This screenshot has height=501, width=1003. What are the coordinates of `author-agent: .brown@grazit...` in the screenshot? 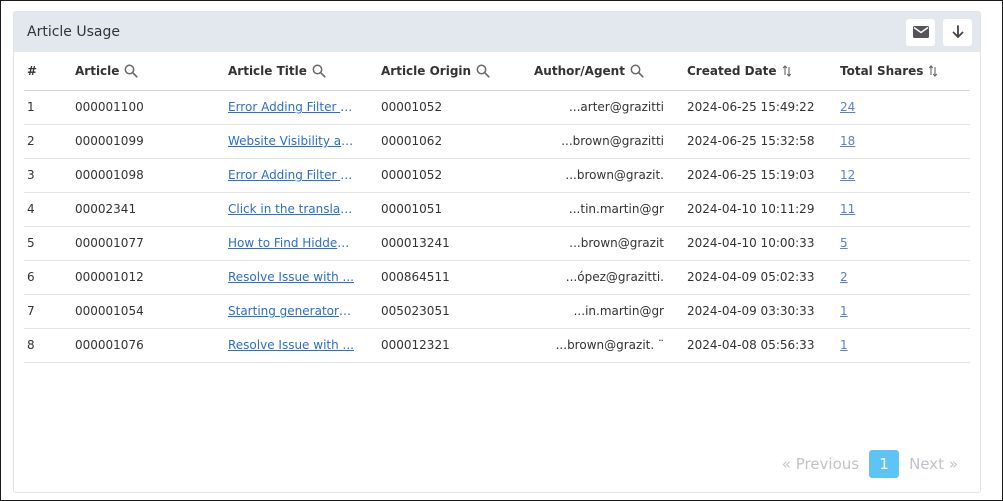 It's located at (614, 175).